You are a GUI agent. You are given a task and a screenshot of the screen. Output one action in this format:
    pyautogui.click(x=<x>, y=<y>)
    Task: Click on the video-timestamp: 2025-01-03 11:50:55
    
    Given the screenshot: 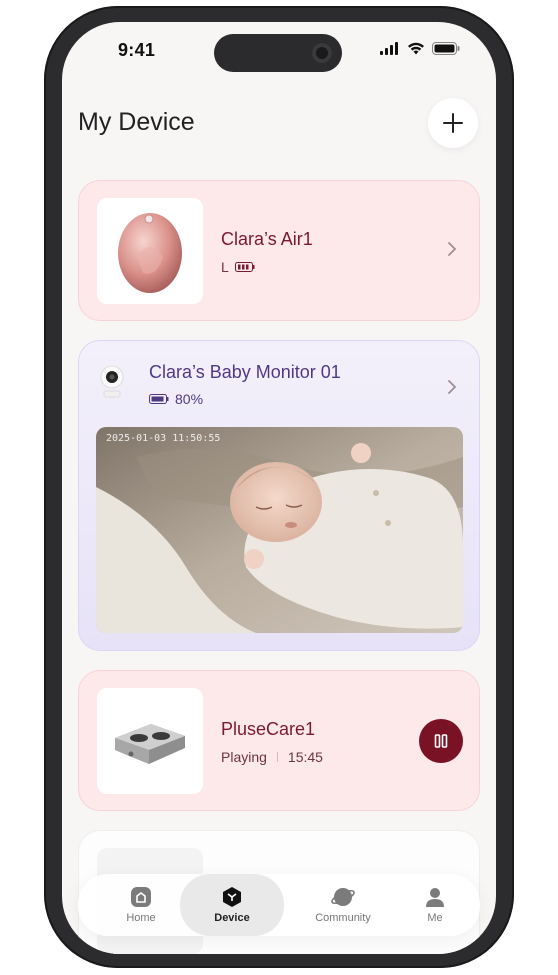 What is the action you would take?
    pyautogui.click(x=163, y=438)
    